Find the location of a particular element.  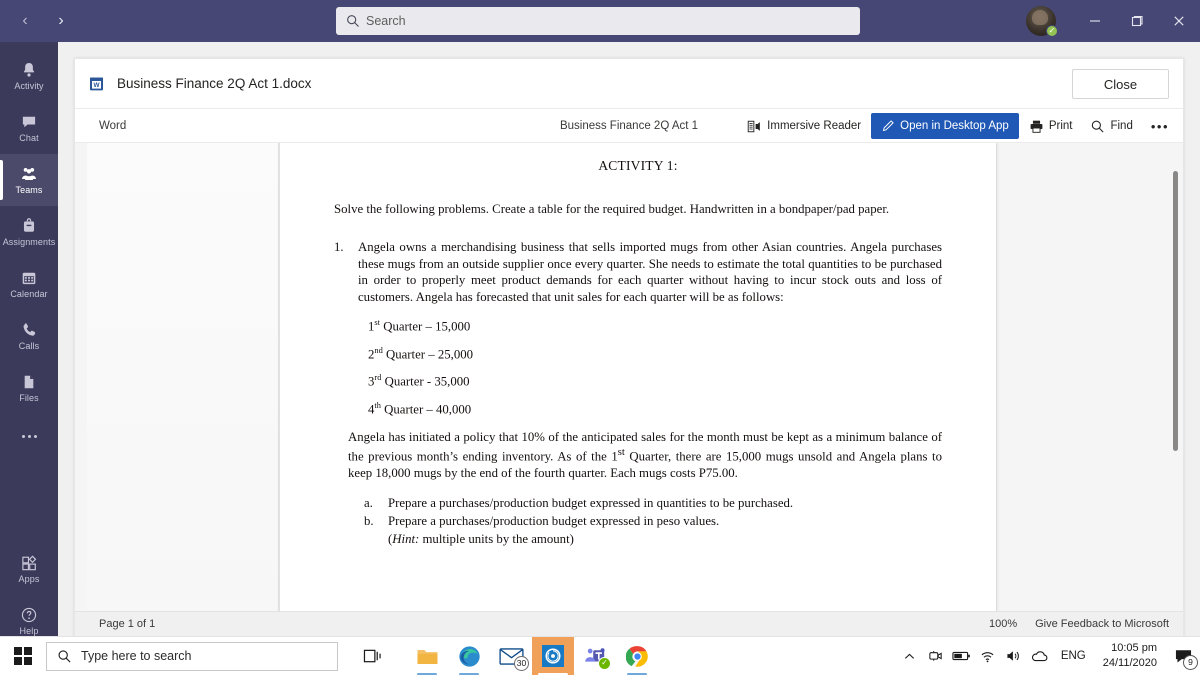

zoom-level: 100% is located at coordinates (1003, 624).